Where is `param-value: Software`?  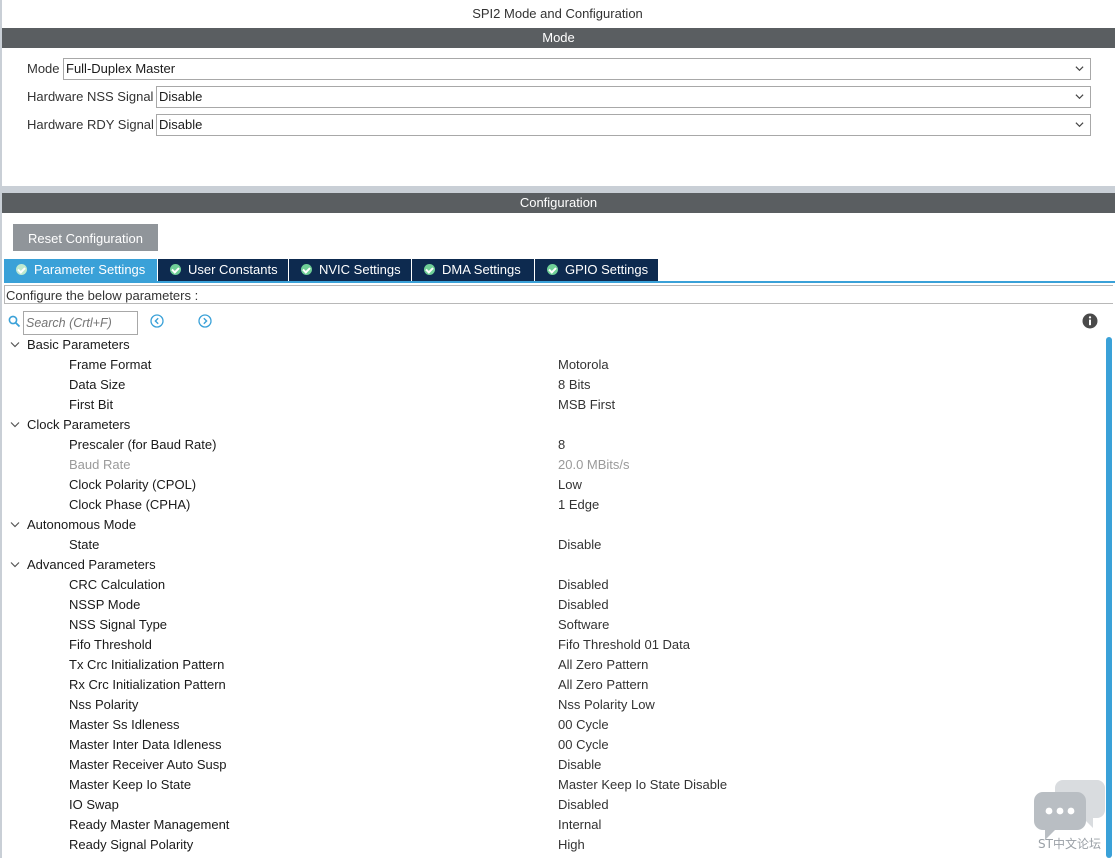 param-value: Software is located at coordinates (583, 625).